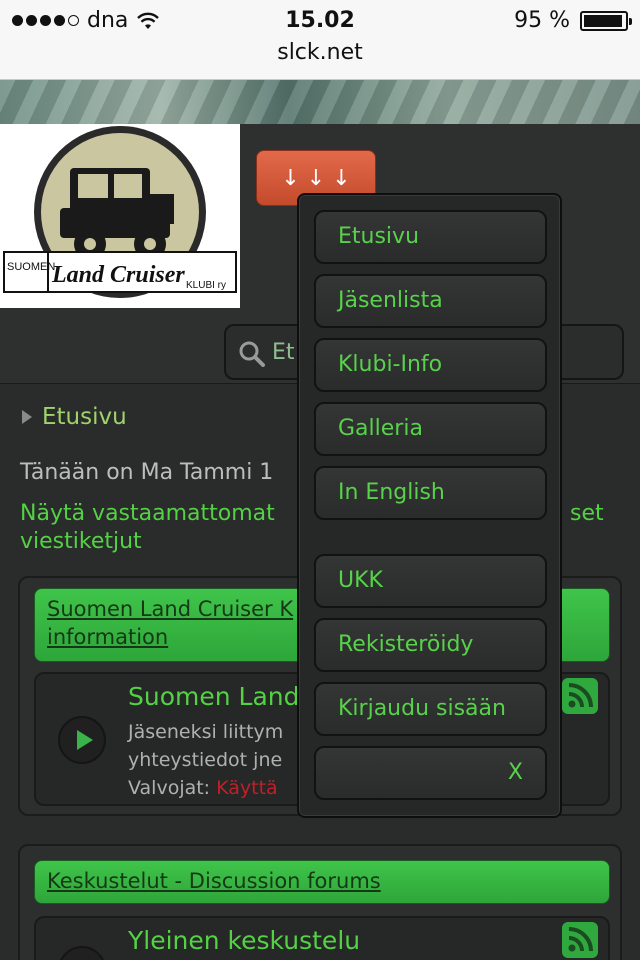 The width and height of the screenshot is (640, 960). I want to click on svg-text: KLUBI ry, so click(206, 285).